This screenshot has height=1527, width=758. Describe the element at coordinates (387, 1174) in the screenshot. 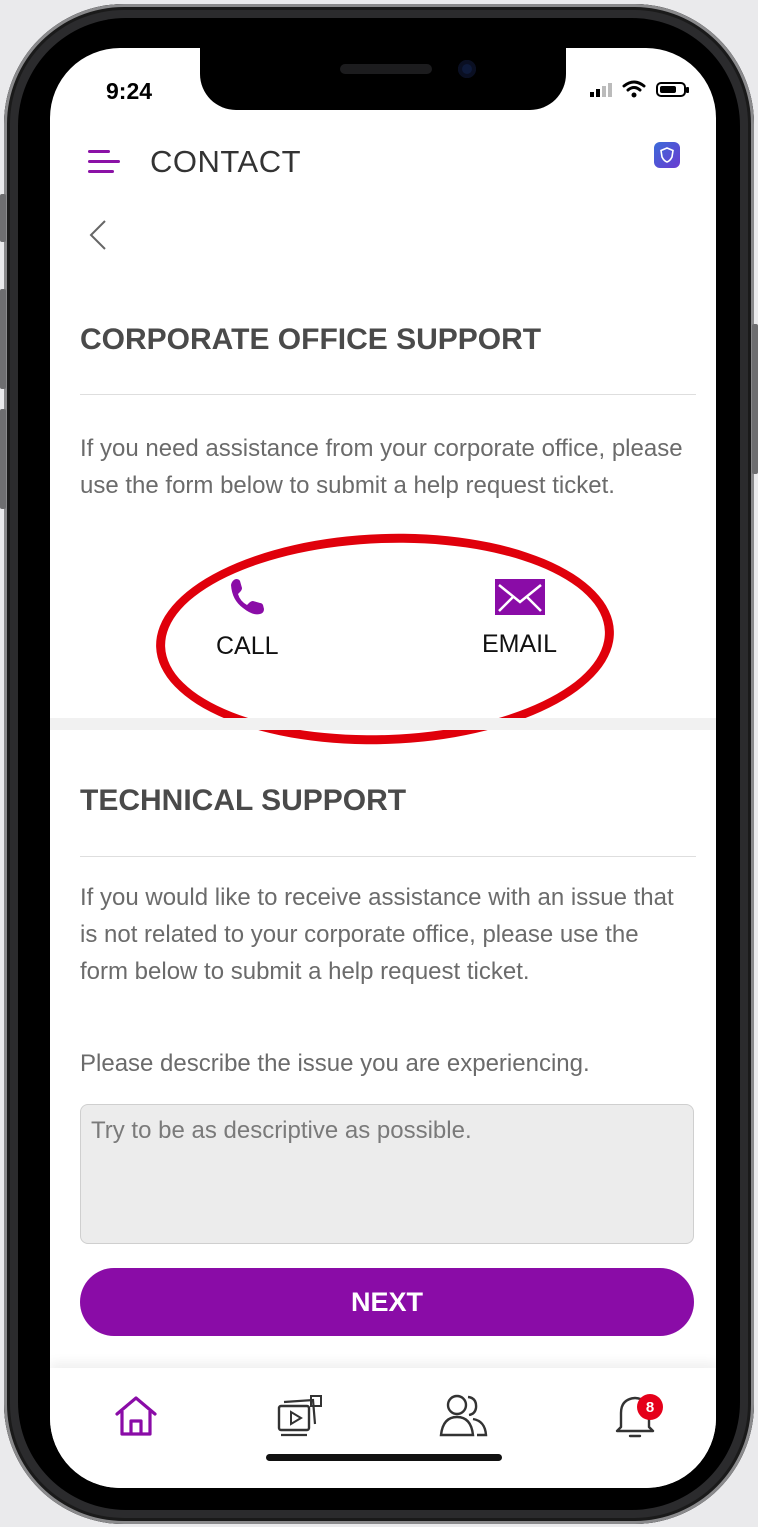

I see `issue-textarea: Try to be as descriptive as possible.` at that location.